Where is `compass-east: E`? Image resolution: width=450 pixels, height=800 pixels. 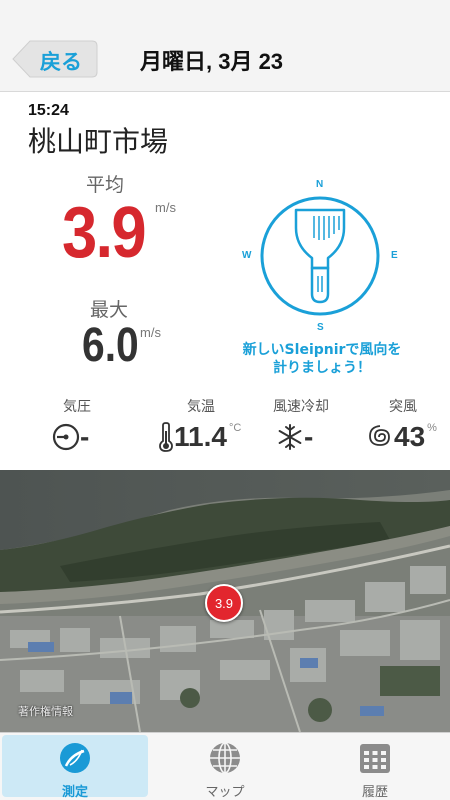 compass-east: E is located at coordinates (394, 255).